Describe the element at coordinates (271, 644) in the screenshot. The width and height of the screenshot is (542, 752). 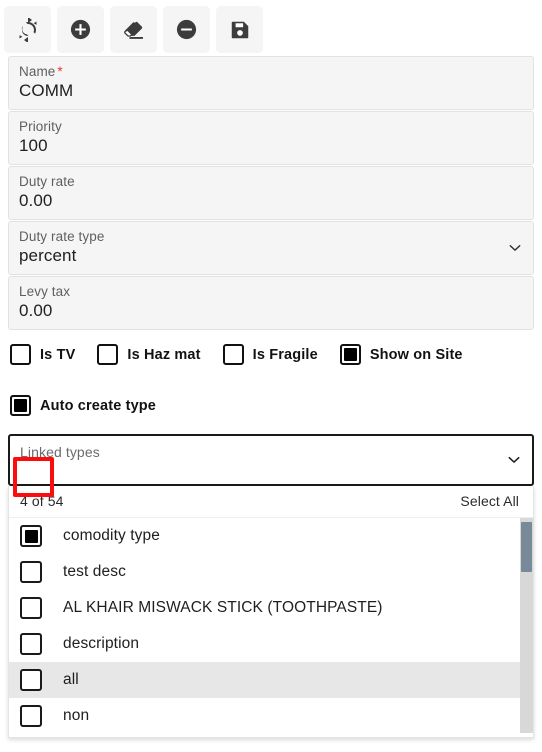
I see `list-item: description` at that location.